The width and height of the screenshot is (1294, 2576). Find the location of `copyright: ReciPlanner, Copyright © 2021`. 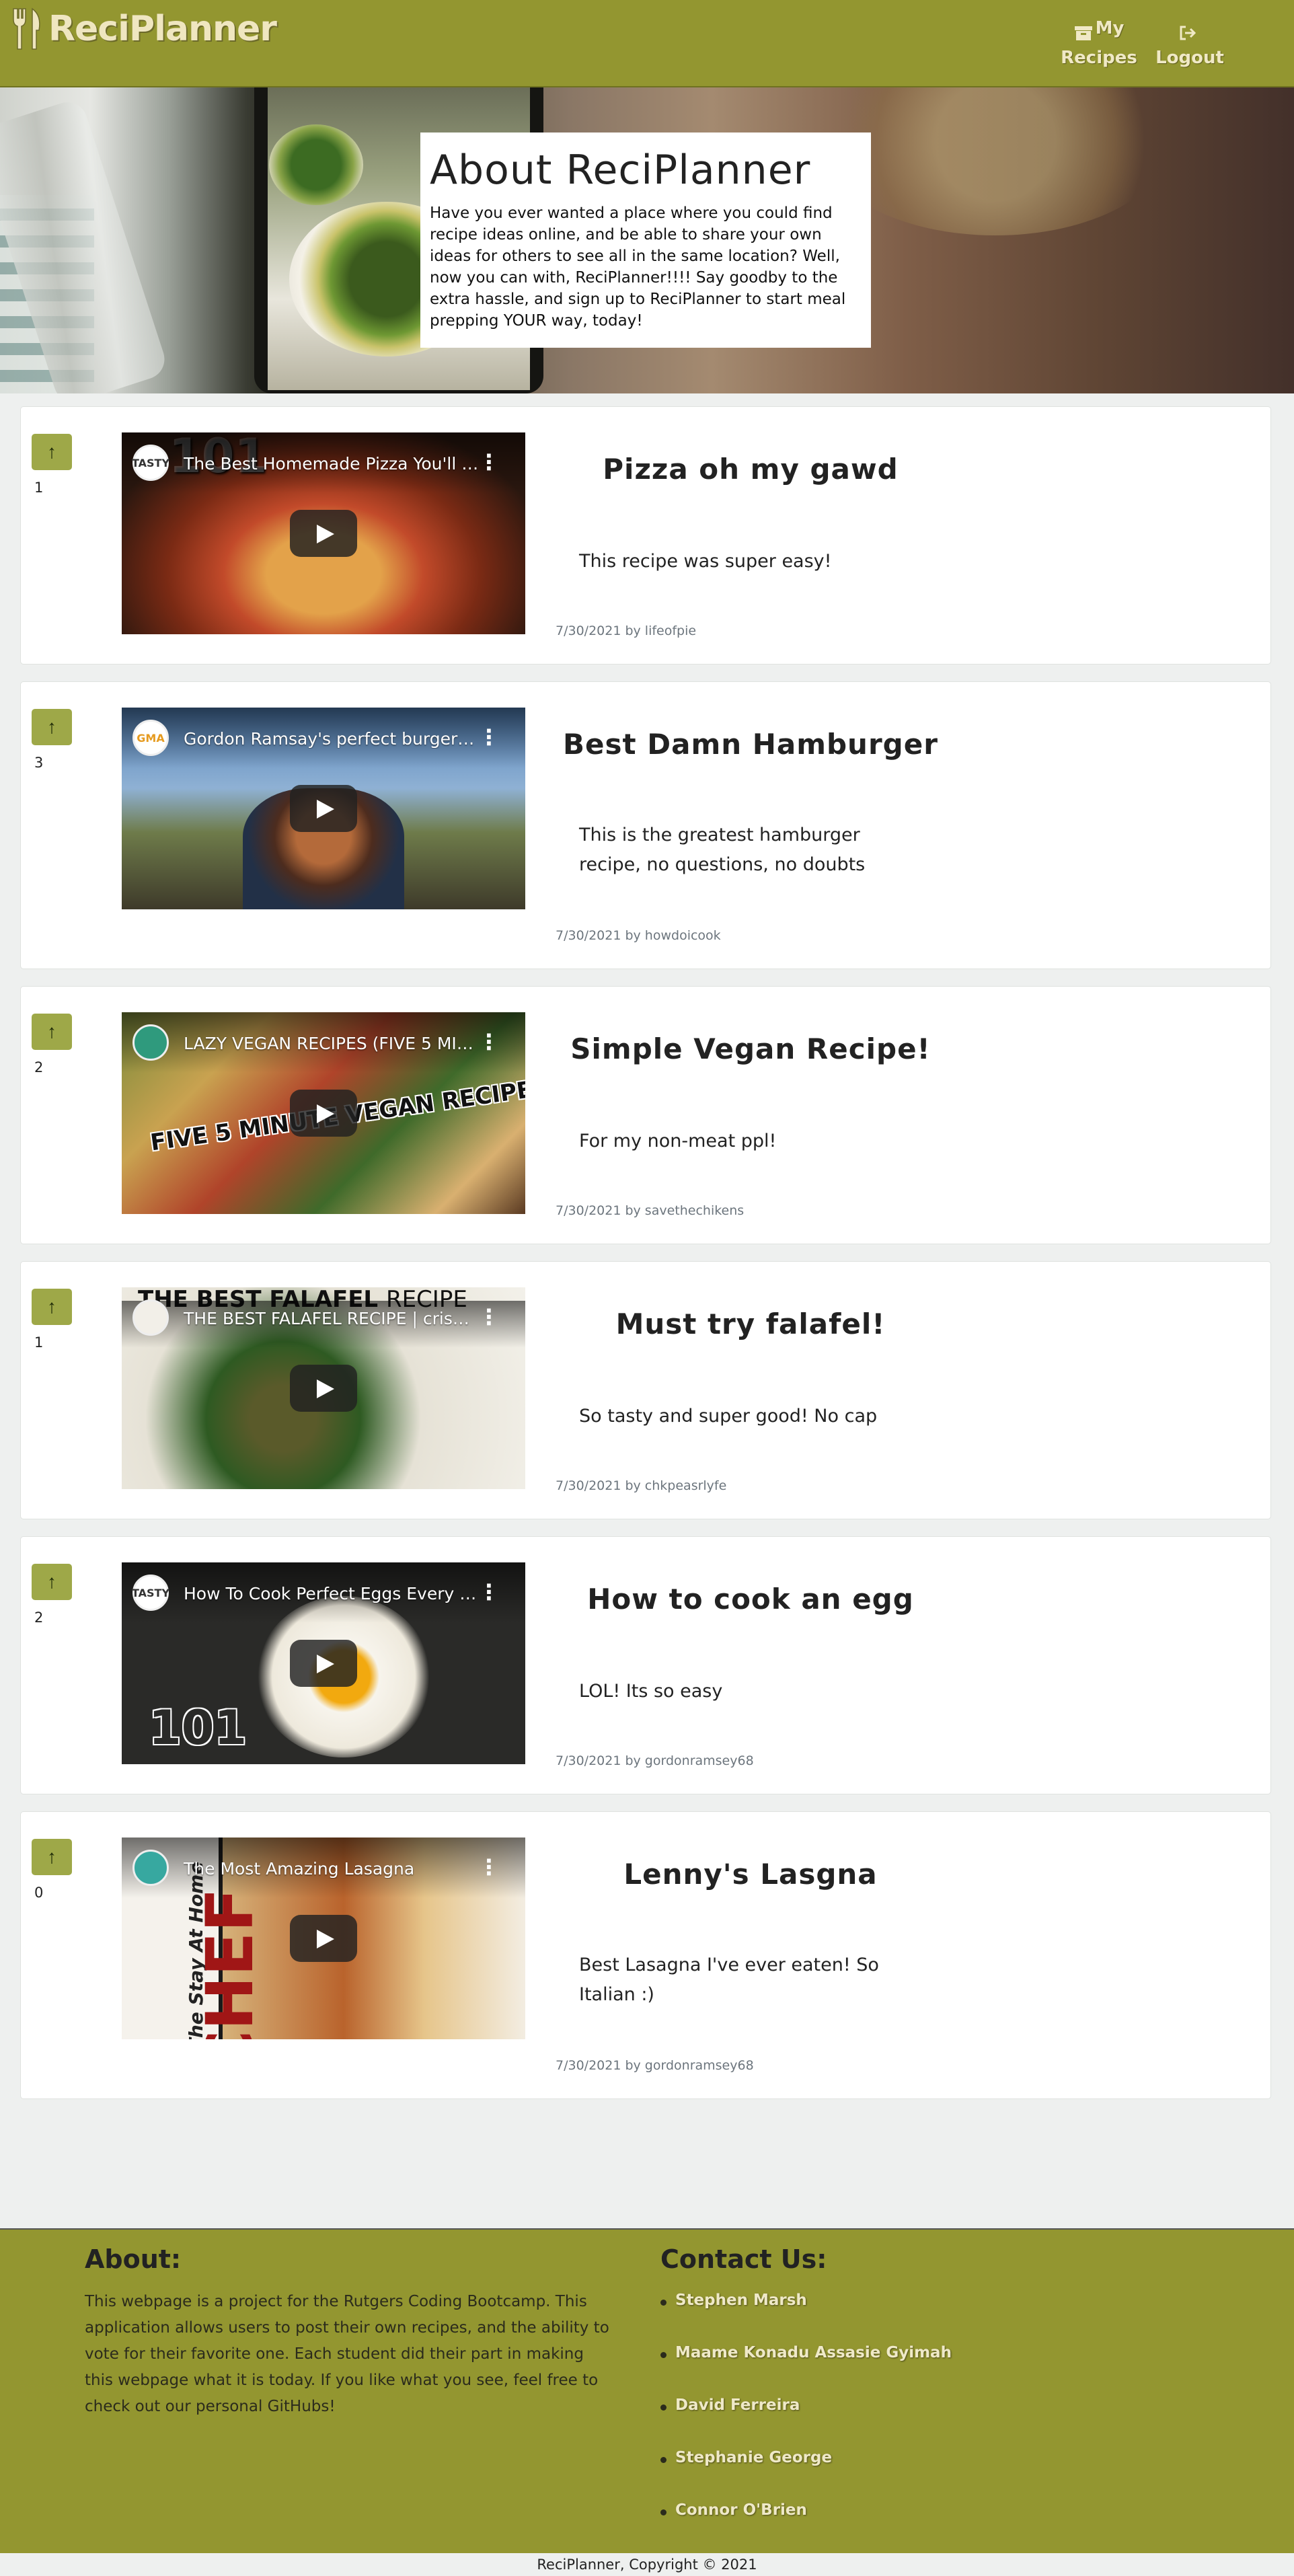

copyright: ReciPlanner, Copyright © 2021 is located at coordinates (647, 2564).